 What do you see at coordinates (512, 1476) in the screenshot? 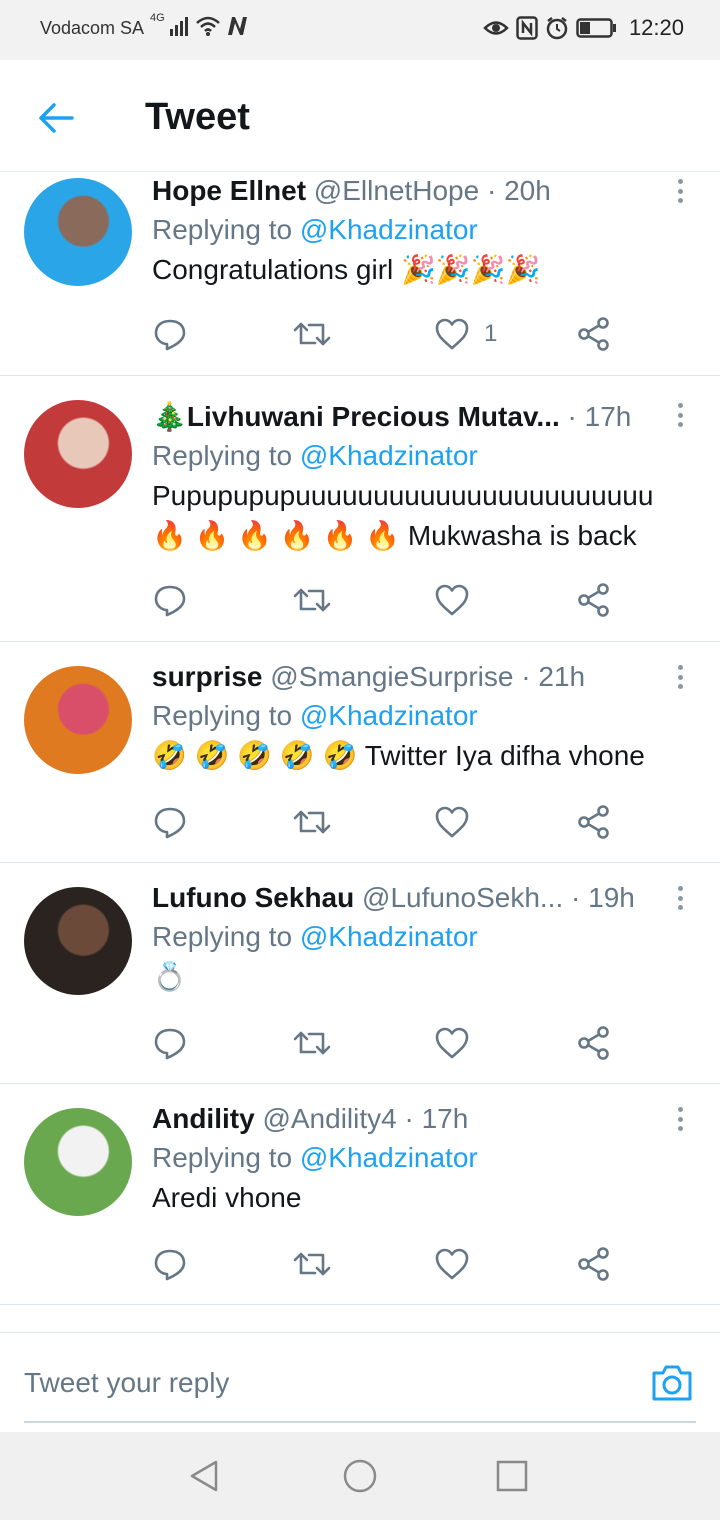
I see `nav-recents-button` at bounding box center [512, 1476].